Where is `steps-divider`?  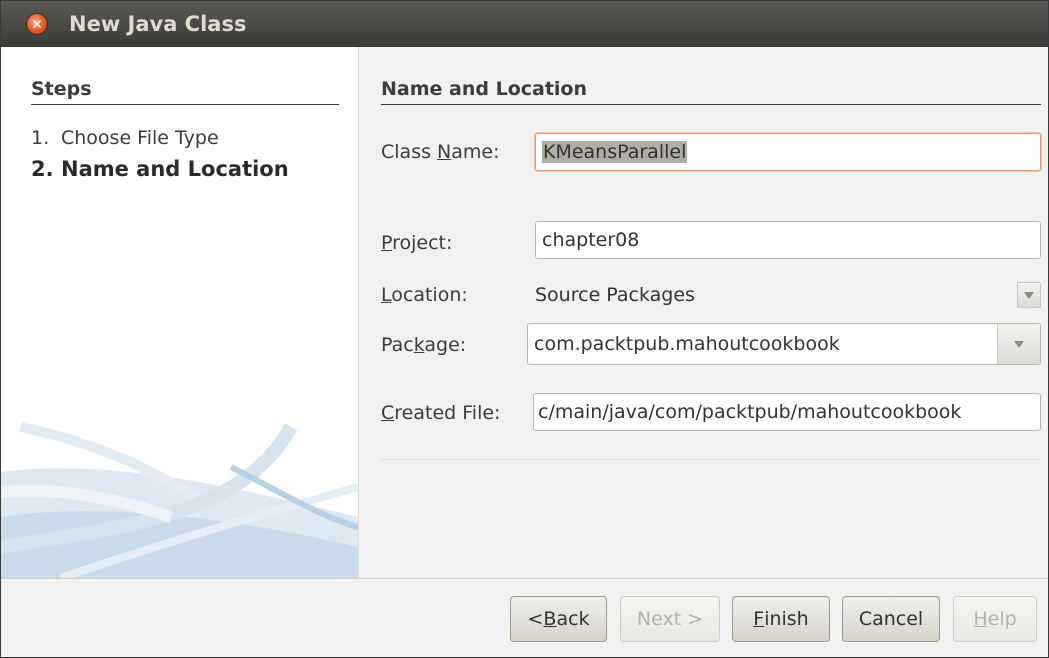 steps-divider is located at coordinates (185, 104).